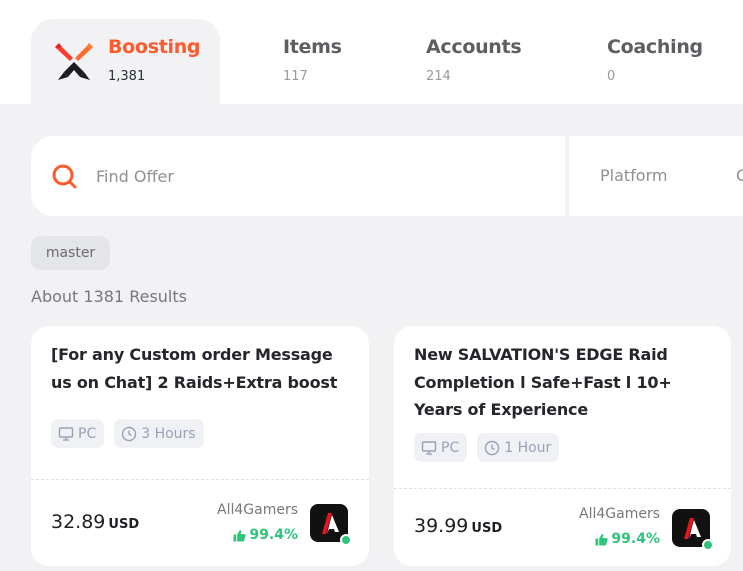 This screenshot has width=743, height=571. What do you see at coordinates (168, 433) in the screenshot?
I see `delivery-time-label: 3 Hours` at bounding box center [168, 433].